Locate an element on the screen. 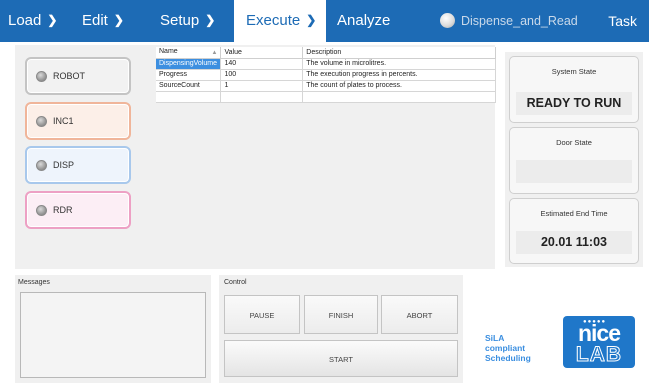 The image size is (649, 391). device-label: RDR is located at coordinates (63, 210).